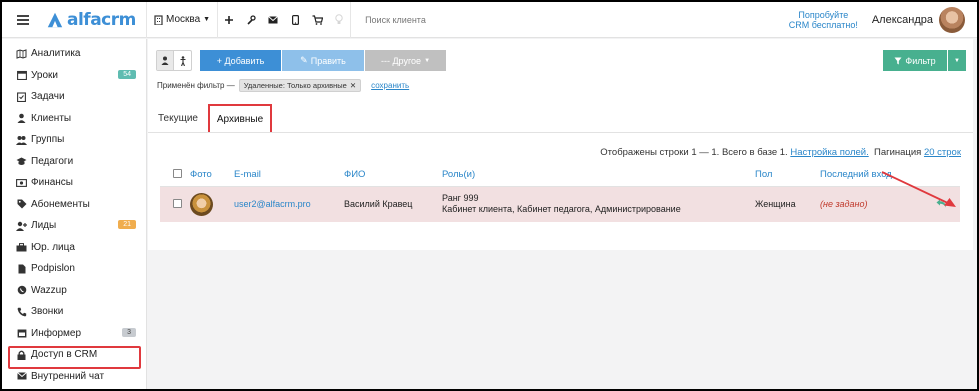  What do you see at coordinates (74, 97) in the screenshot?
I see `sidebar-item-tasks: Задачи` at bounding box center [74, 97].